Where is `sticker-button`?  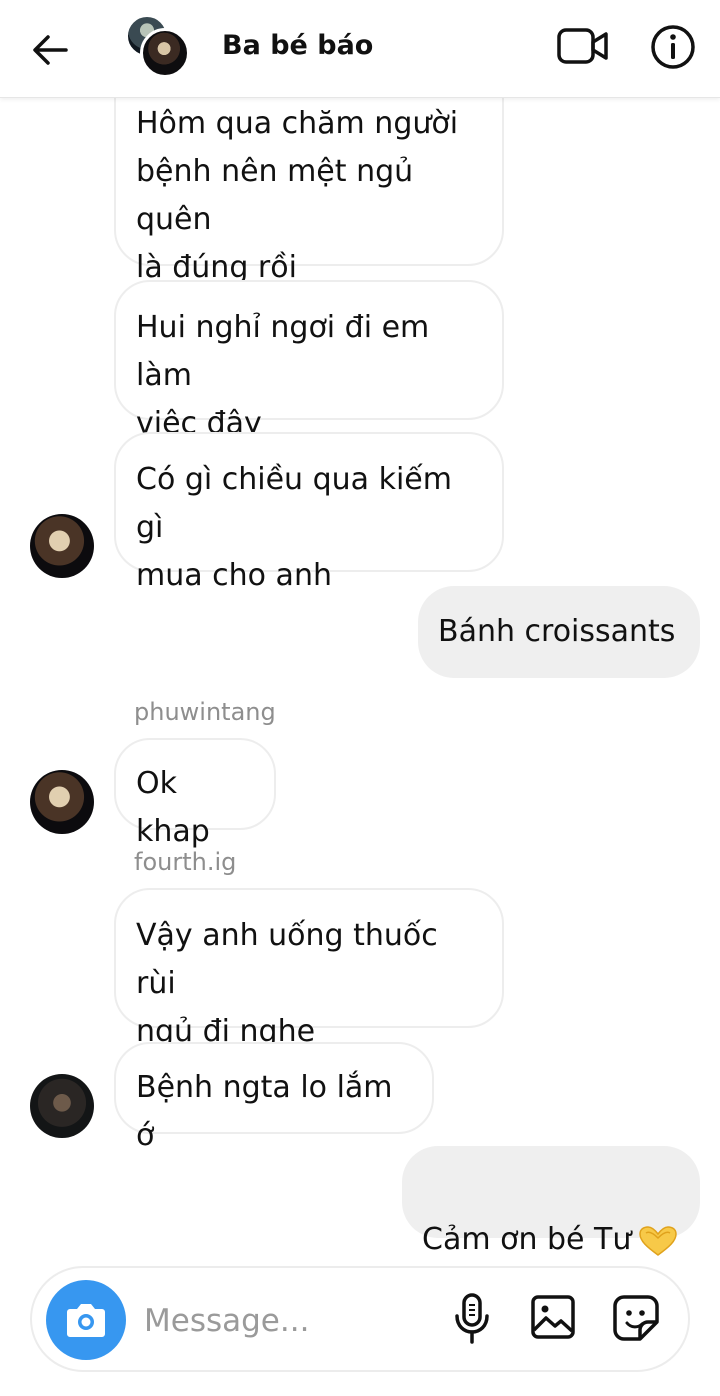
sticker-button is located at coordinates (636, 1318).